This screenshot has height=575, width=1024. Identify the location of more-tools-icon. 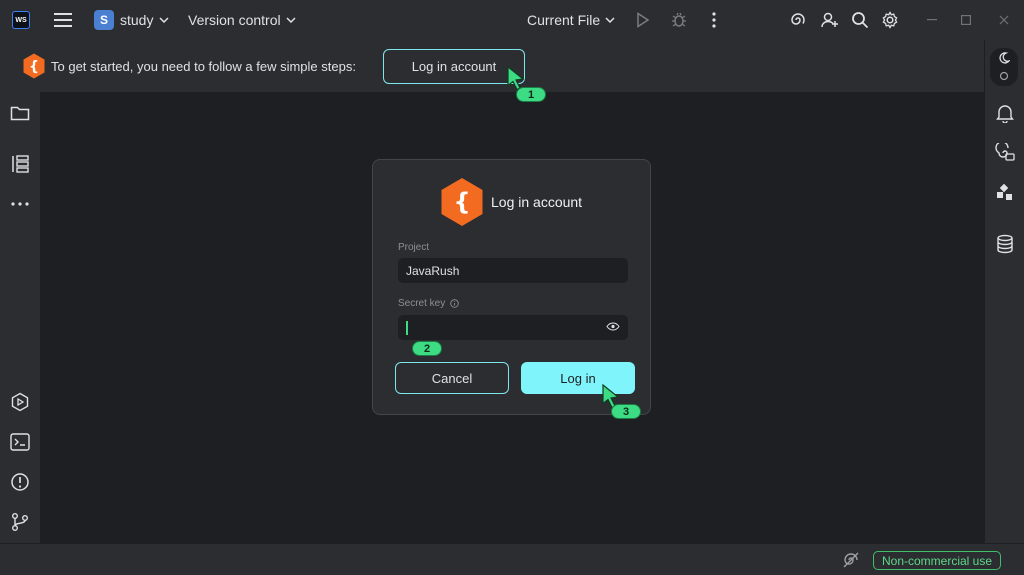
(20, 204).